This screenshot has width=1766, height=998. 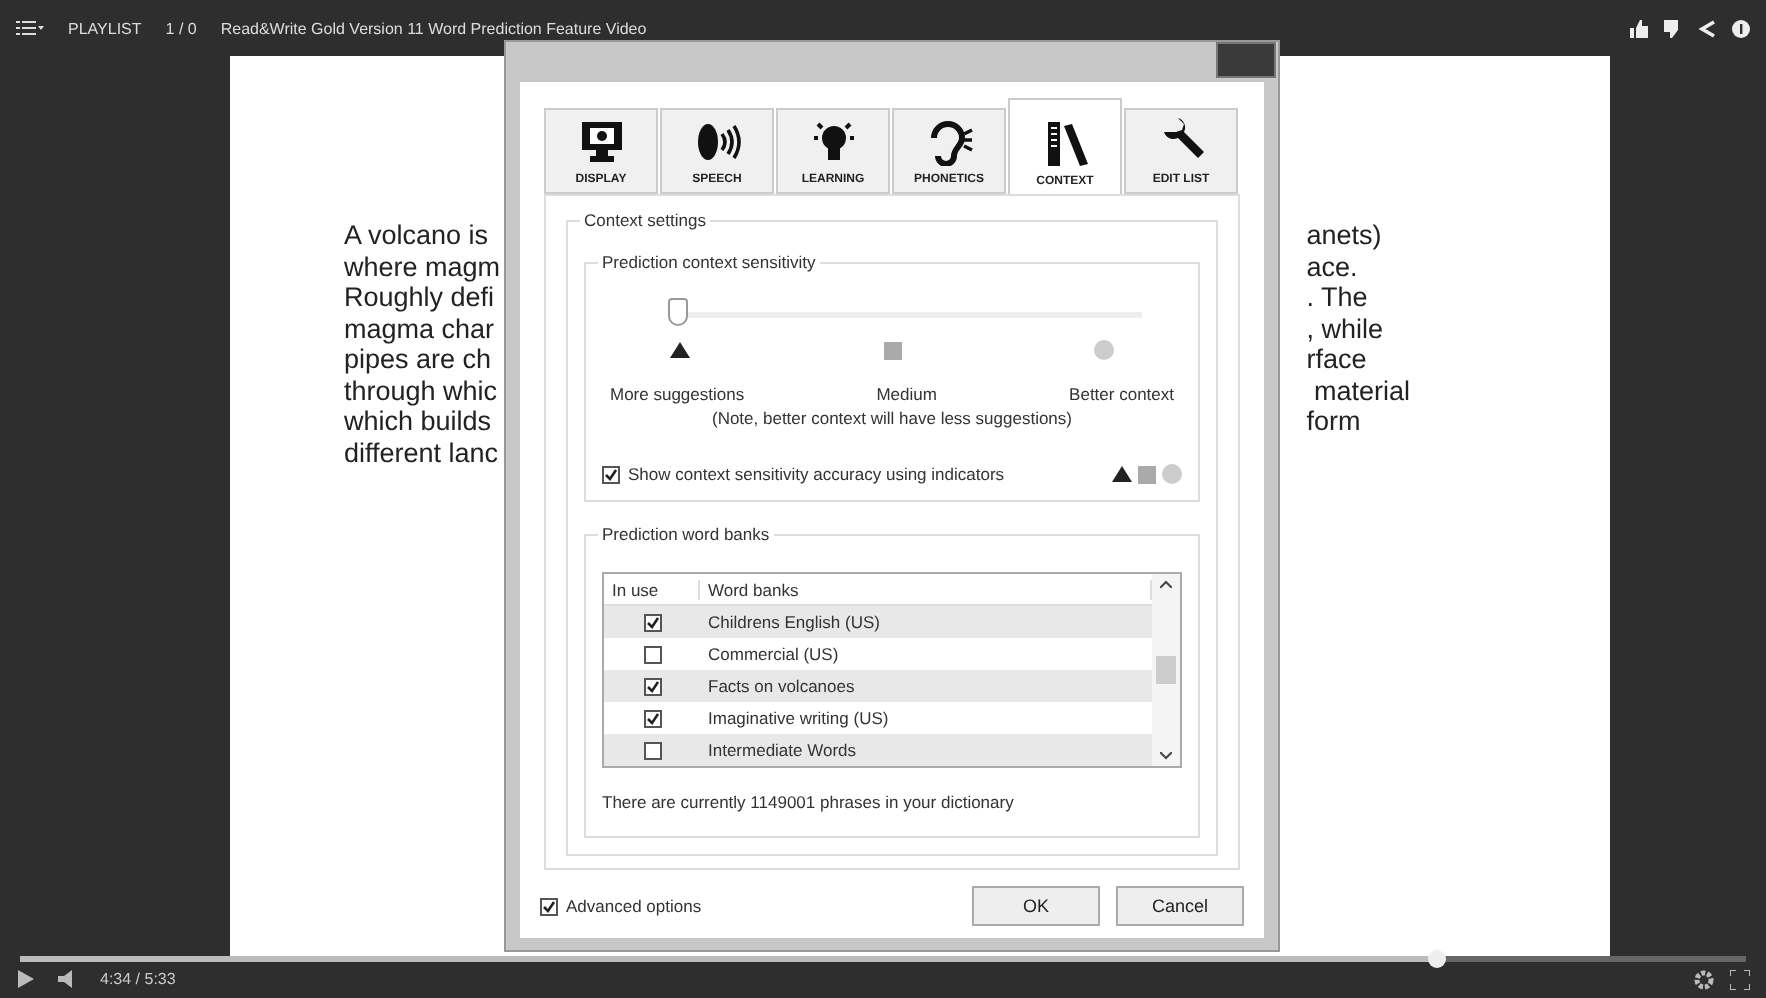 What do you see at coordinates (601, 142) in the screenshot?
I see `monitor-icon` at bounding box center [601, 142].